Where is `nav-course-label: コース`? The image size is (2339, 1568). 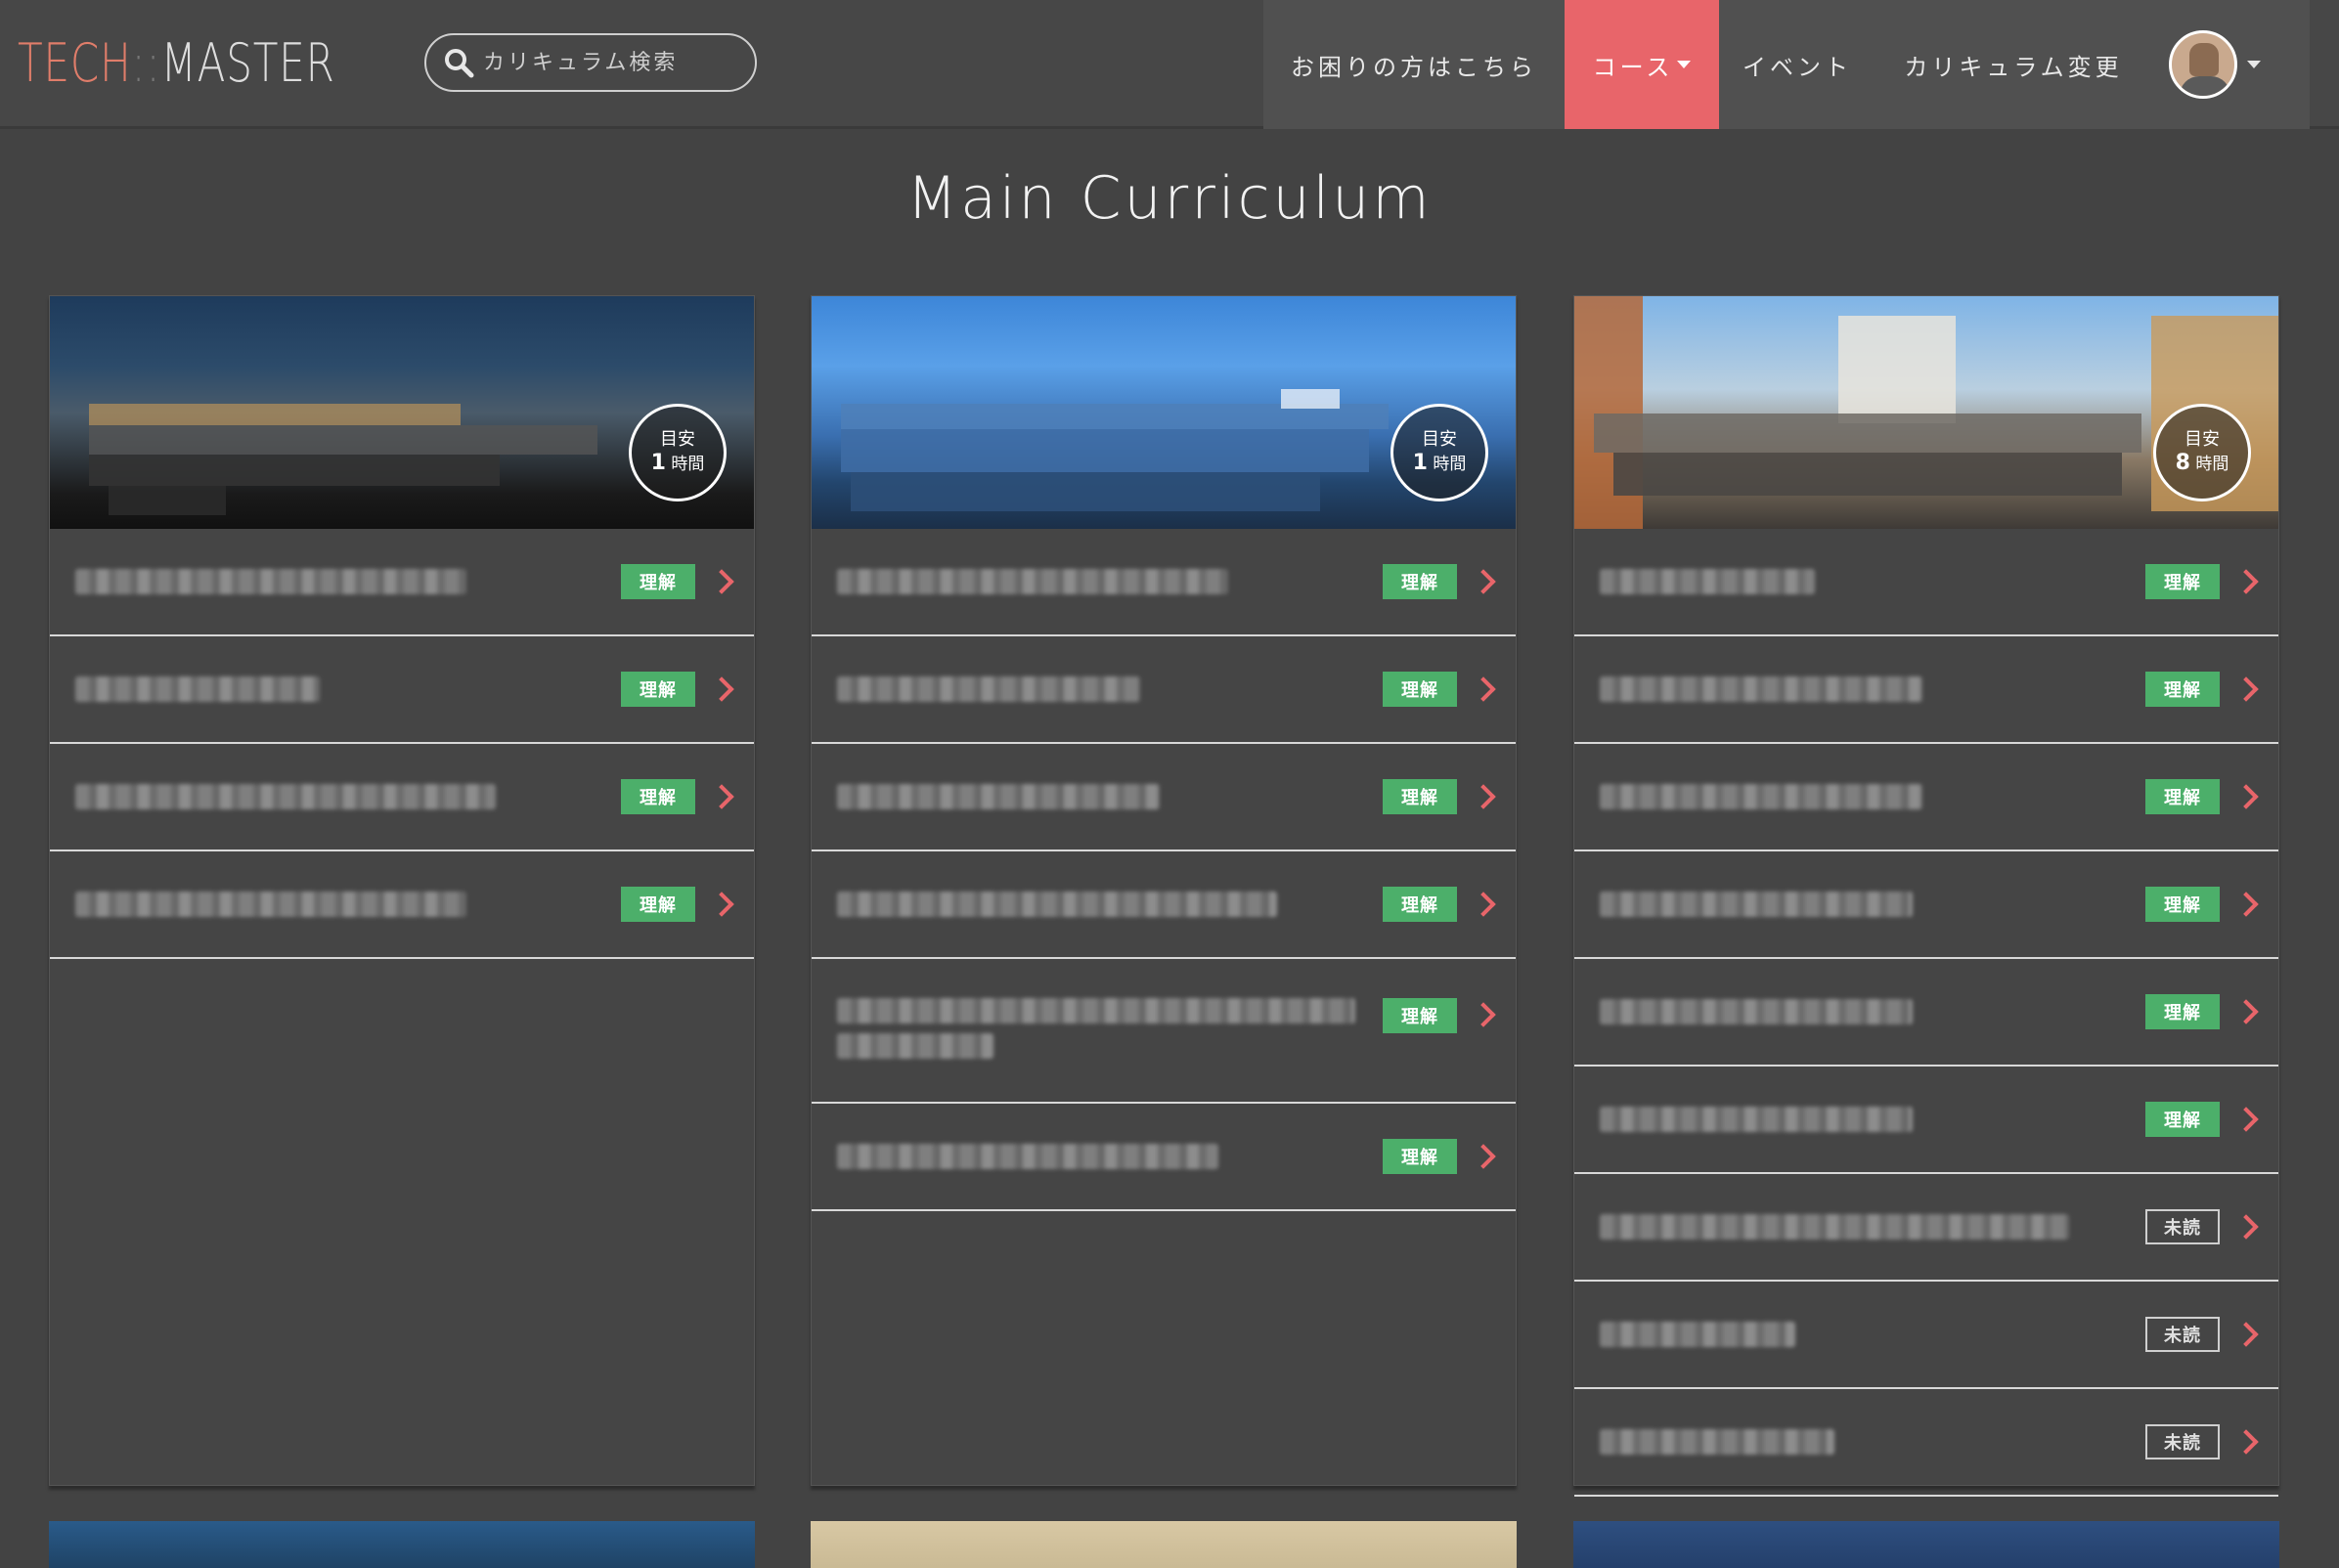 nav-course-label: コース is located at coordinates (1633, 67).